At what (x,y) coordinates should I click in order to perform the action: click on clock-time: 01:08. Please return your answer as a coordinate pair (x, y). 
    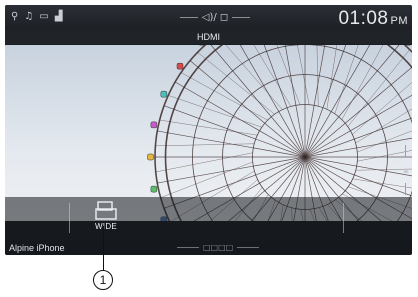
    Looking at the image, I should click on (363, 18).